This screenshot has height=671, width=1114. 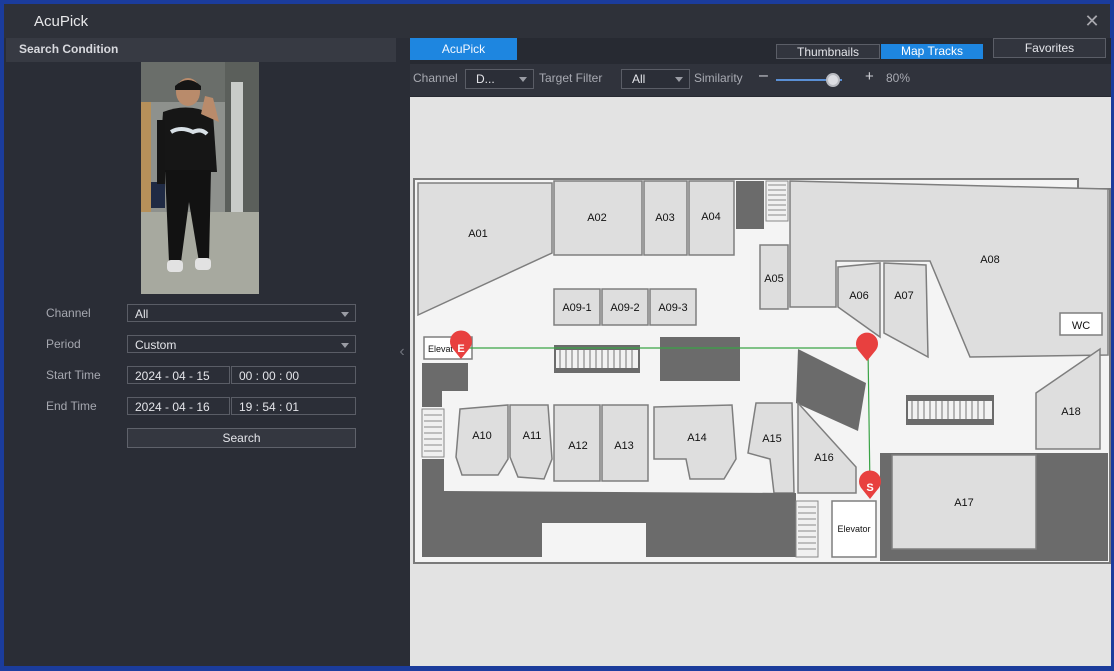 I want to click on end-time-input: 19 : 54 : 01, so click(x=293, y=406).